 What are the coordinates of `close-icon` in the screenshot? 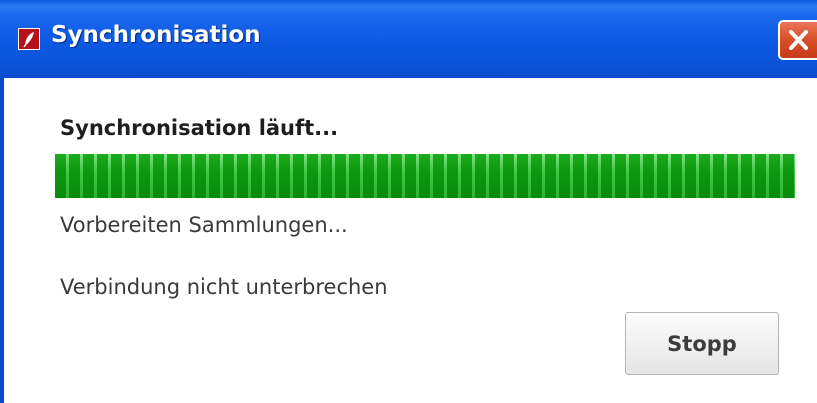 It's located at (798, 40).